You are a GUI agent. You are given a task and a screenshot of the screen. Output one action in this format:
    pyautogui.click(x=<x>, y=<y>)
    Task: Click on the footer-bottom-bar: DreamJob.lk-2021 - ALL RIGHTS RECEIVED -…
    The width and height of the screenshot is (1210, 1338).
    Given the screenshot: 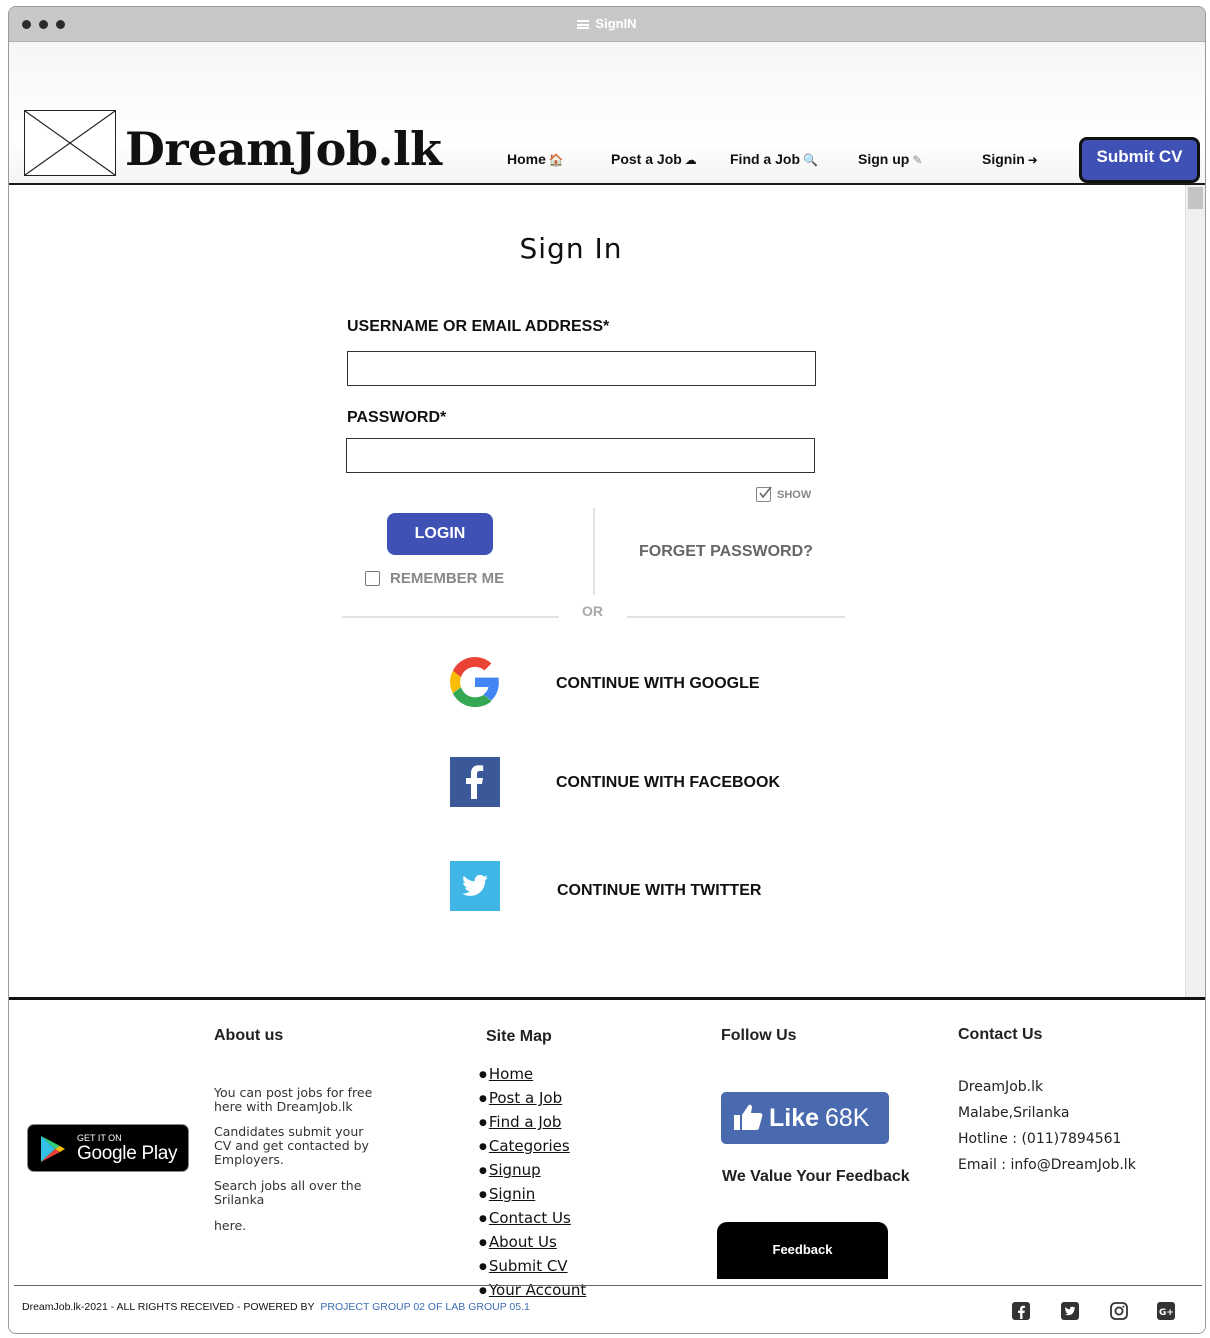 What is the action you would take?
    pyautogui.click(x=608, y=1307)
    